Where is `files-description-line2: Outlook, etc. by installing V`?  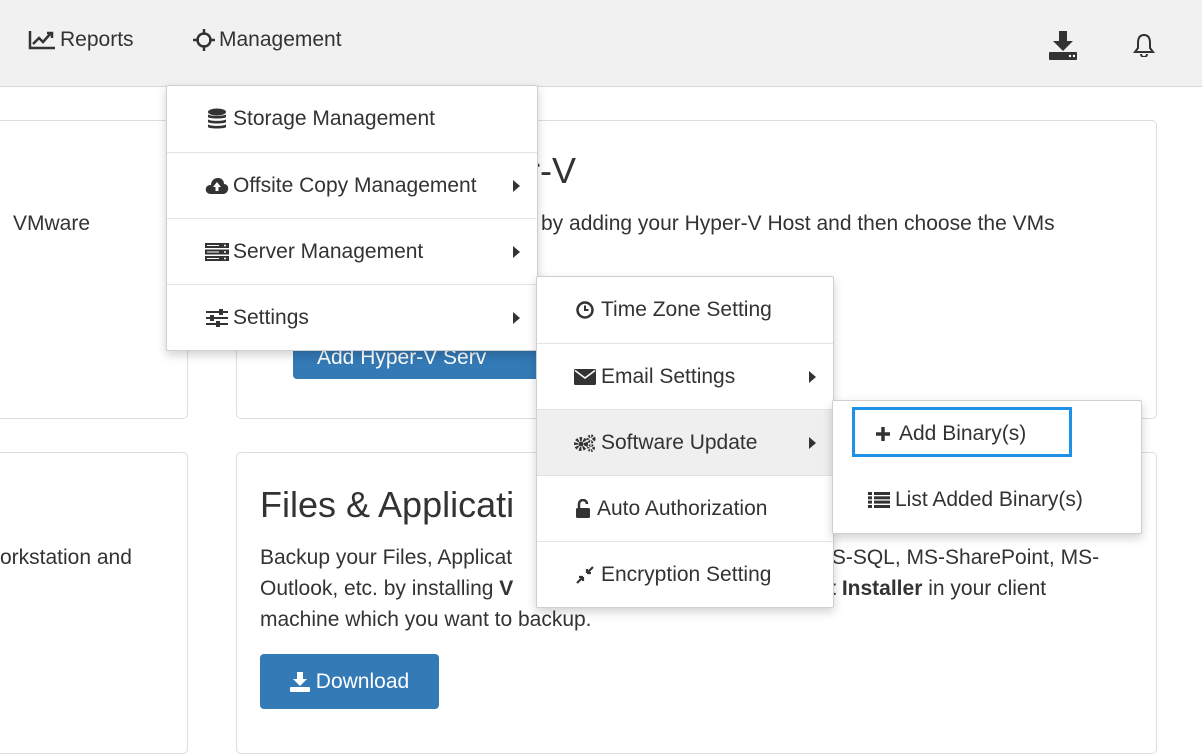
files-description-line2: Outlook, etc. by installing V is located at coordinates (386, 588).